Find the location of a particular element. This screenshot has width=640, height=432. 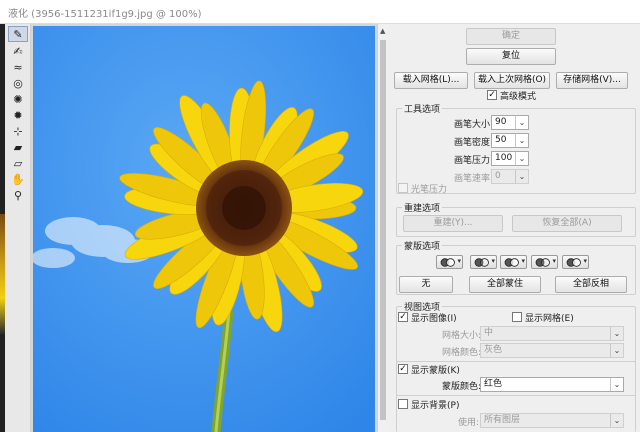

mask-invert-icon: ▾ is located at coordinates (575, 262).